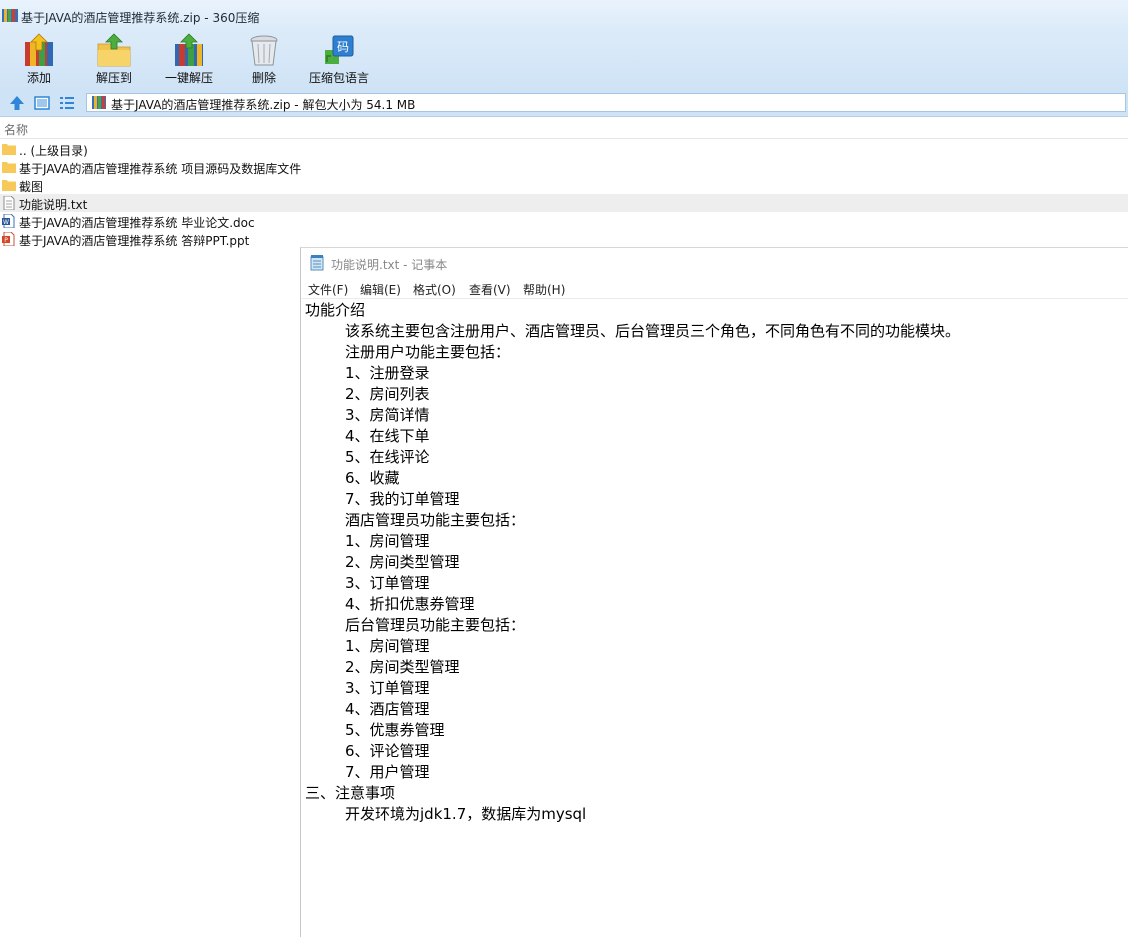 Image resolution: width=1128 pixels, height=937 pixels. I want to click on text-line: 开发环境为jdk1.7，数据库为mysql, so click(466, 814).